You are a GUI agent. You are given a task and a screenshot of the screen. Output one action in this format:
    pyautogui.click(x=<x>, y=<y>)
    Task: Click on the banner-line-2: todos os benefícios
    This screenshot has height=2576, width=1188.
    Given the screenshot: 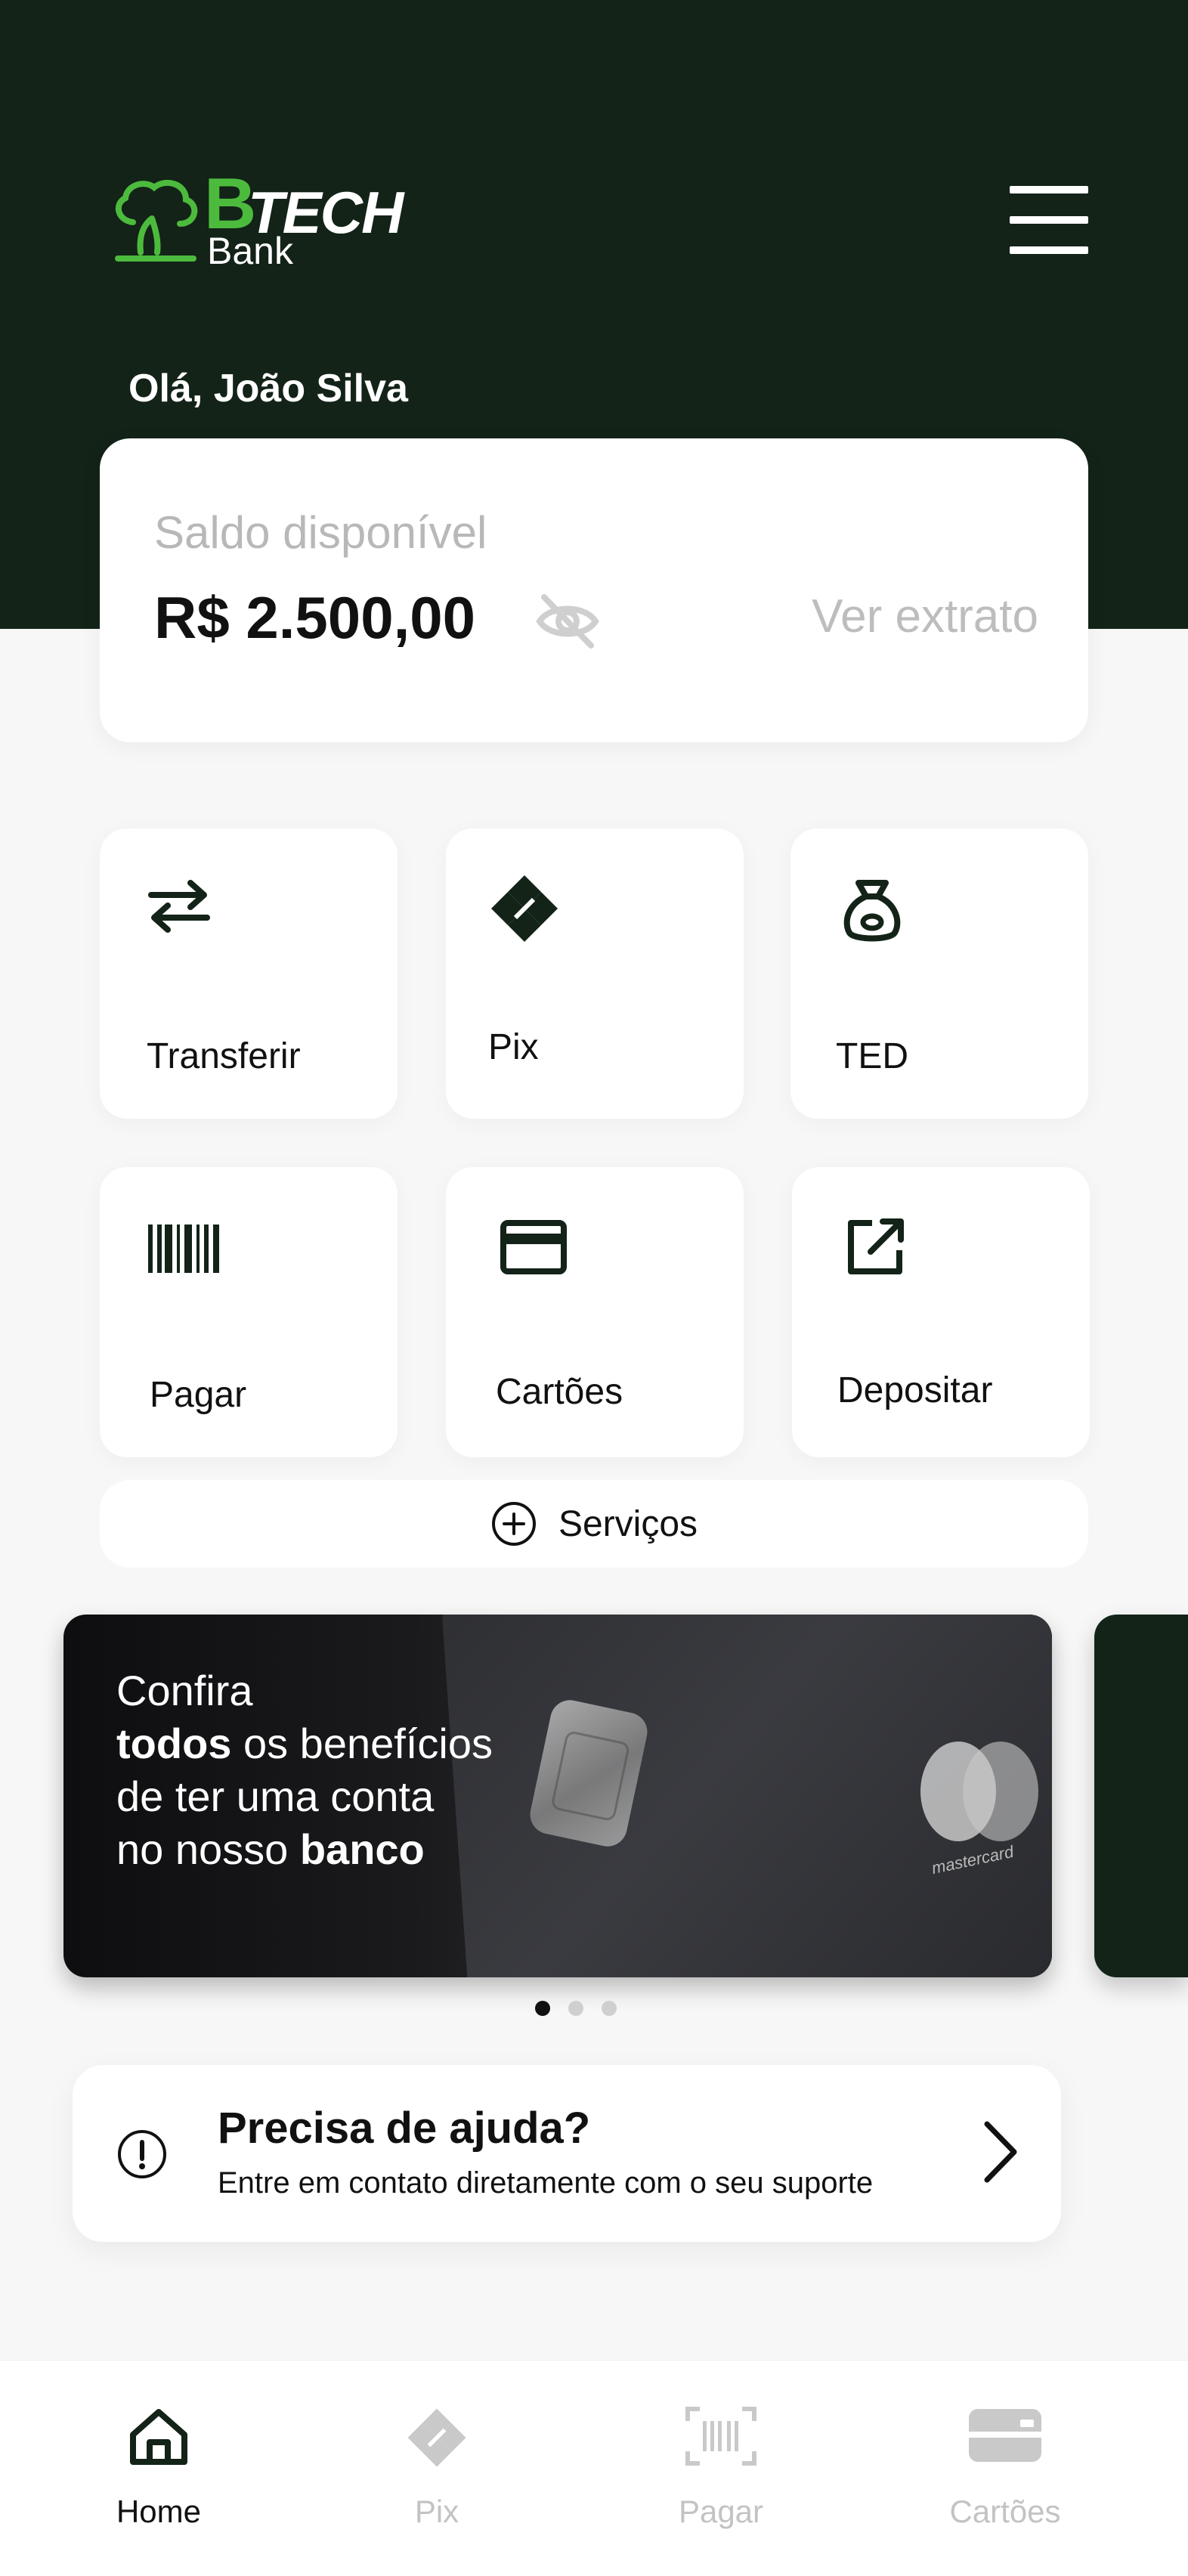 What is the action you would take?
    pyautogui.click(x=304, y=1743)
    